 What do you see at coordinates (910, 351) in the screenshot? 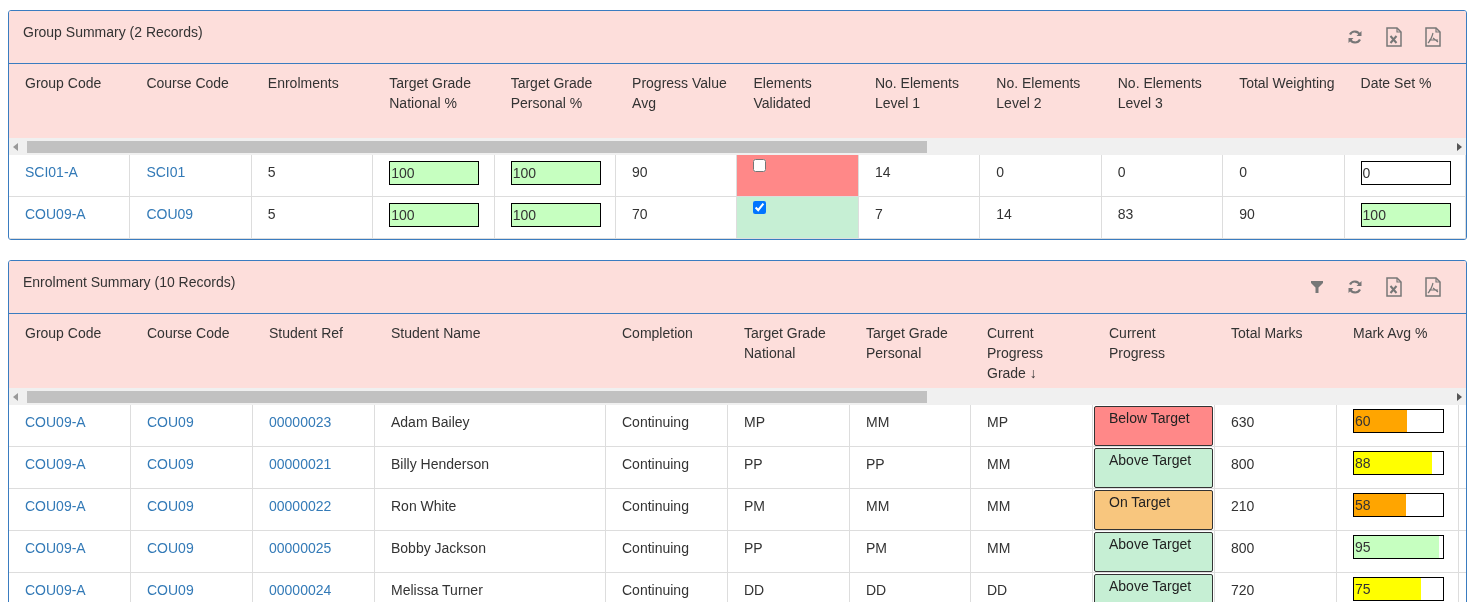
I see `column-header: Target Grade Personal` at bounding box center [910, 351].